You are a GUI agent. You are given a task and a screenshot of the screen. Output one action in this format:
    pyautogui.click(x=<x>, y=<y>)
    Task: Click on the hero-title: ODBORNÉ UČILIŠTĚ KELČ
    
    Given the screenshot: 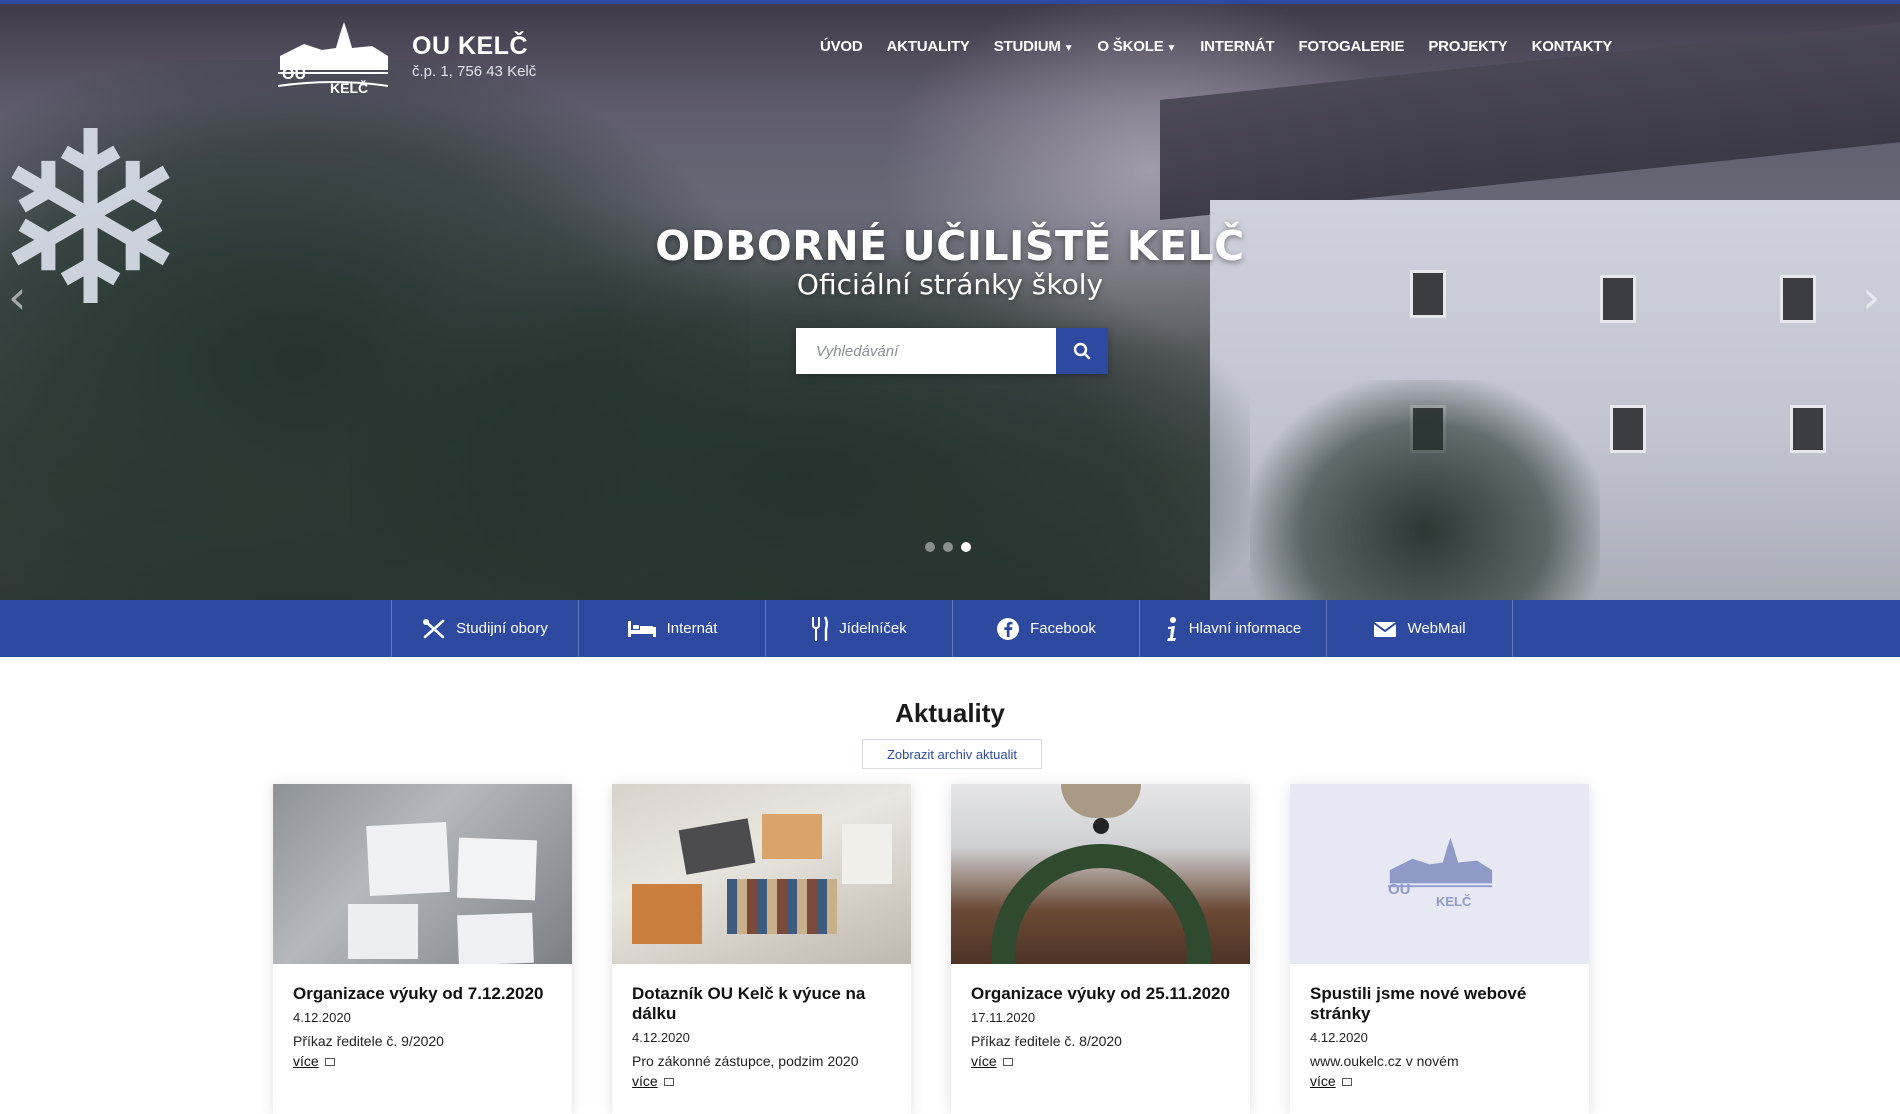 What is the action you would take?
    pyautogui.click(x=950, y=246)
    